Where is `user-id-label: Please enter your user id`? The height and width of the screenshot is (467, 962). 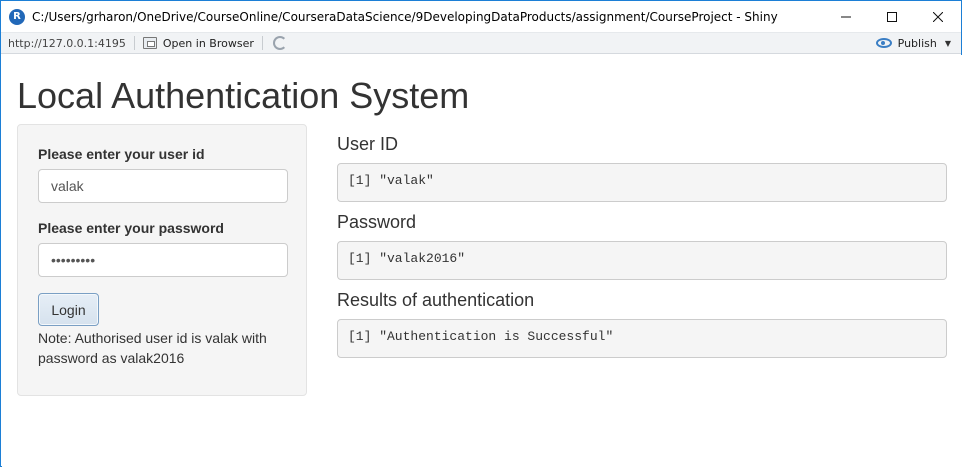 user-id-label: Please enter your user id is located at coordinates (121, 154).